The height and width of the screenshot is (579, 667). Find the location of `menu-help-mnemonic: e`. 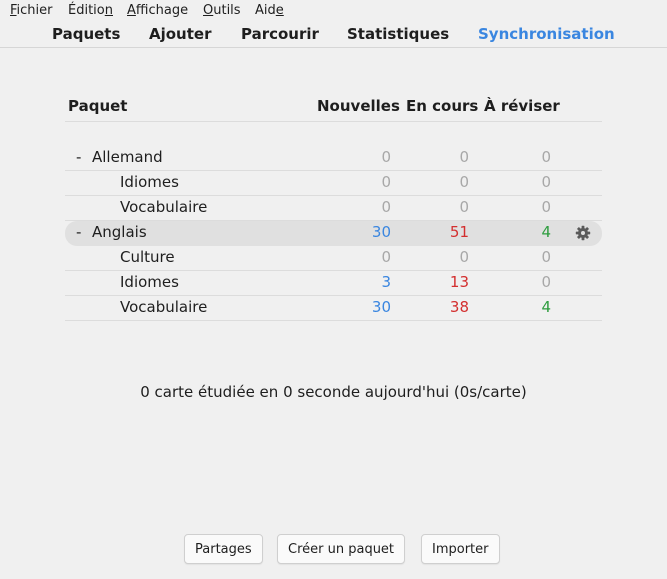

menu-help-mnemonic: e is located at coordinates (279, 10).